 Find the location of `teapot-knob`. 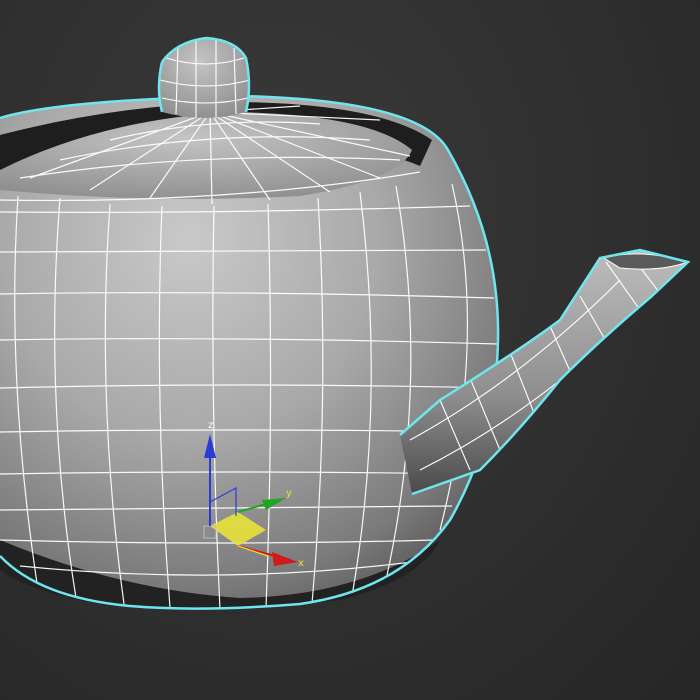

teapot-knob is located at coordinates (204, 77).